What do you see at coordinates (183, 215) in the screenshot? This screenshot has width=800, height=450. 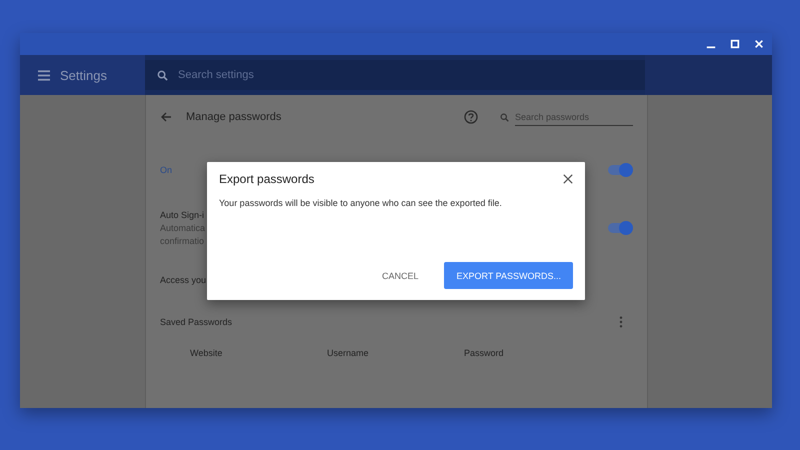 I see `setting-label: Auto Sign-i` at bounding box center [183, 215].